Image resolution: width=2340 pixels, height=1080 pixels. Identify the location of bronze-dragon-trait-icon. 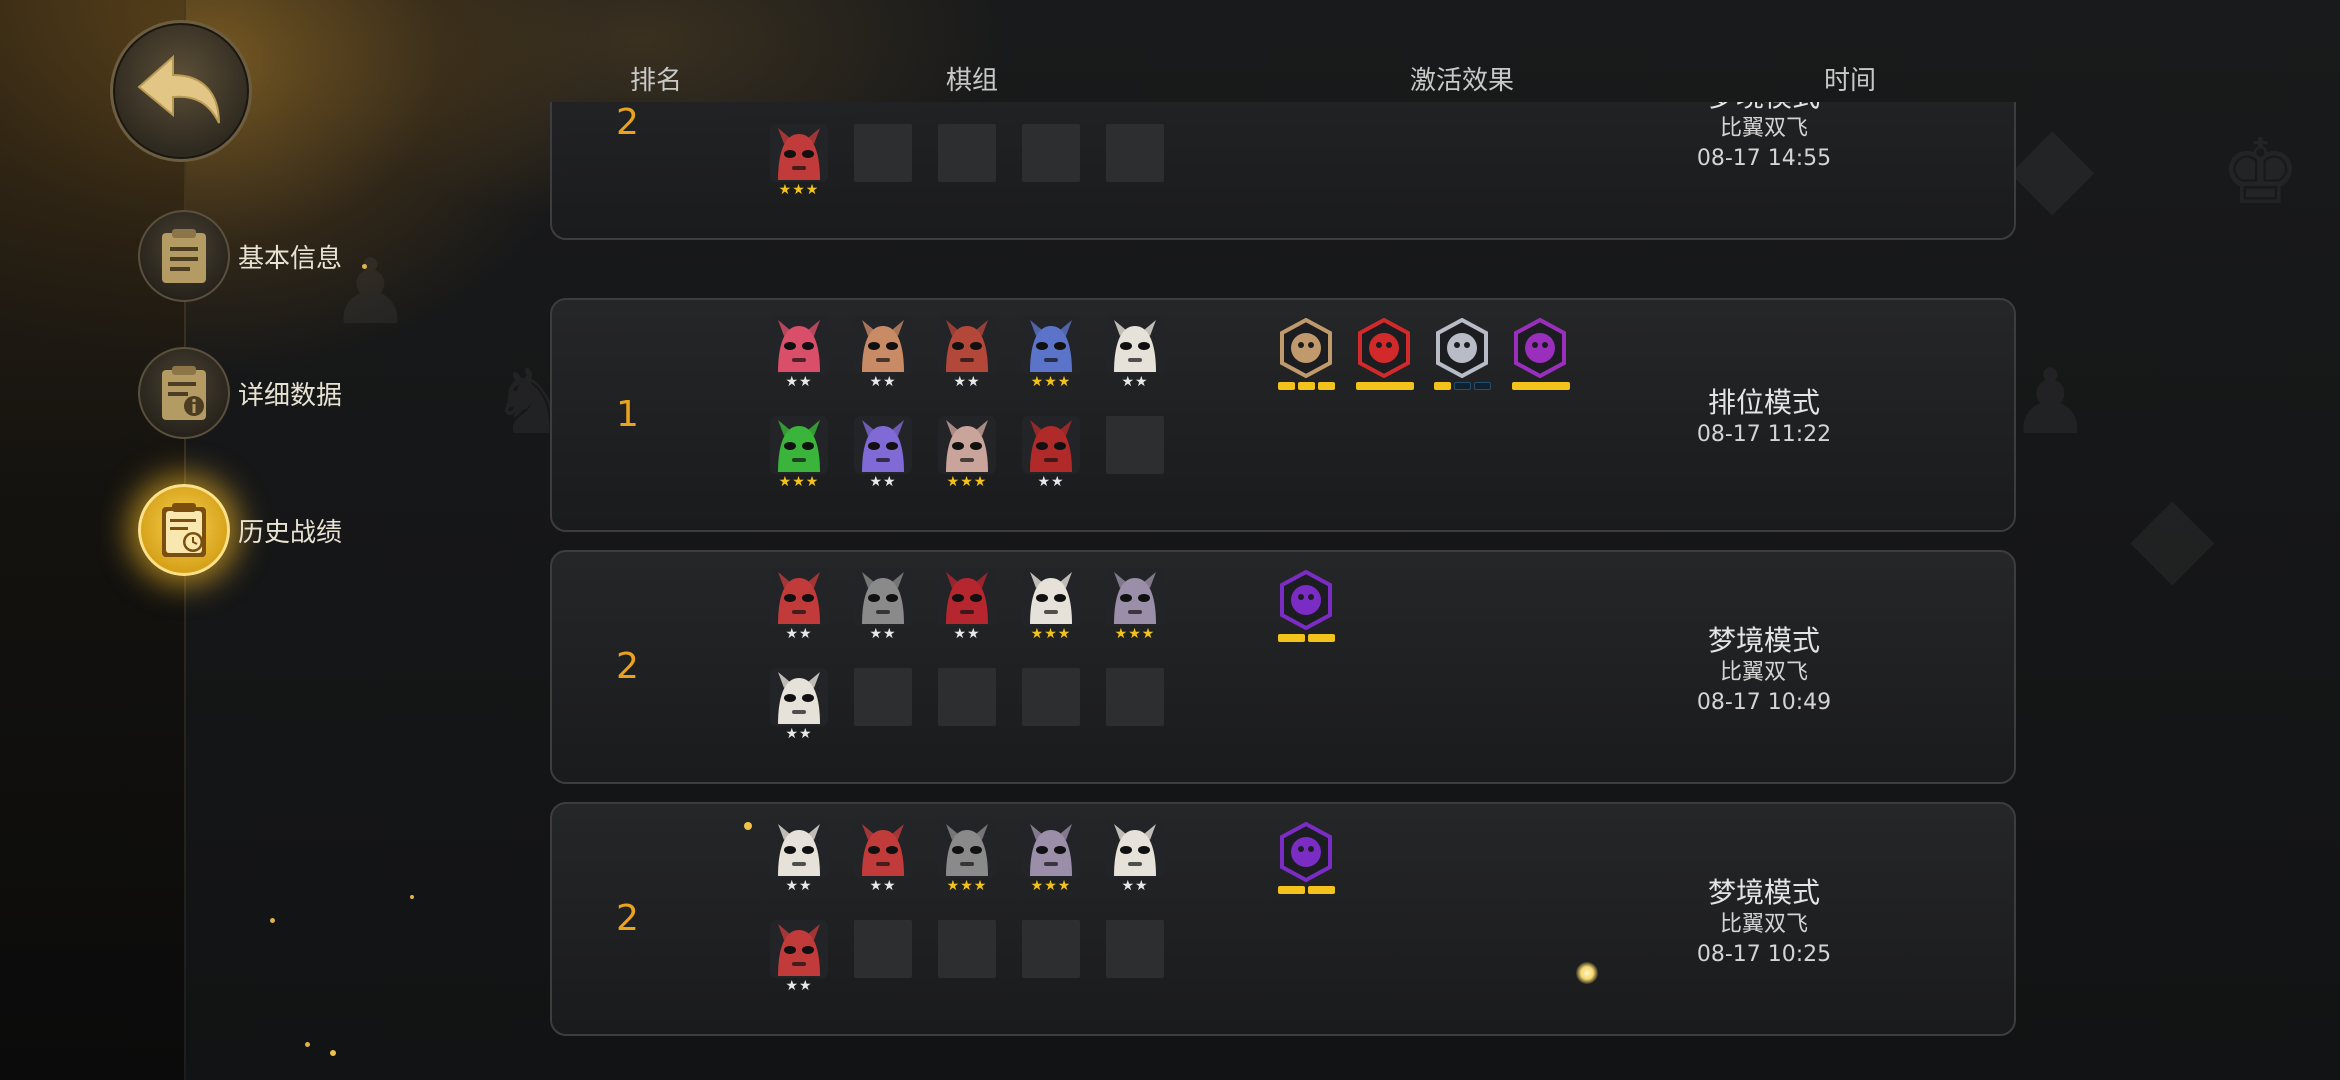
(1309, 354).